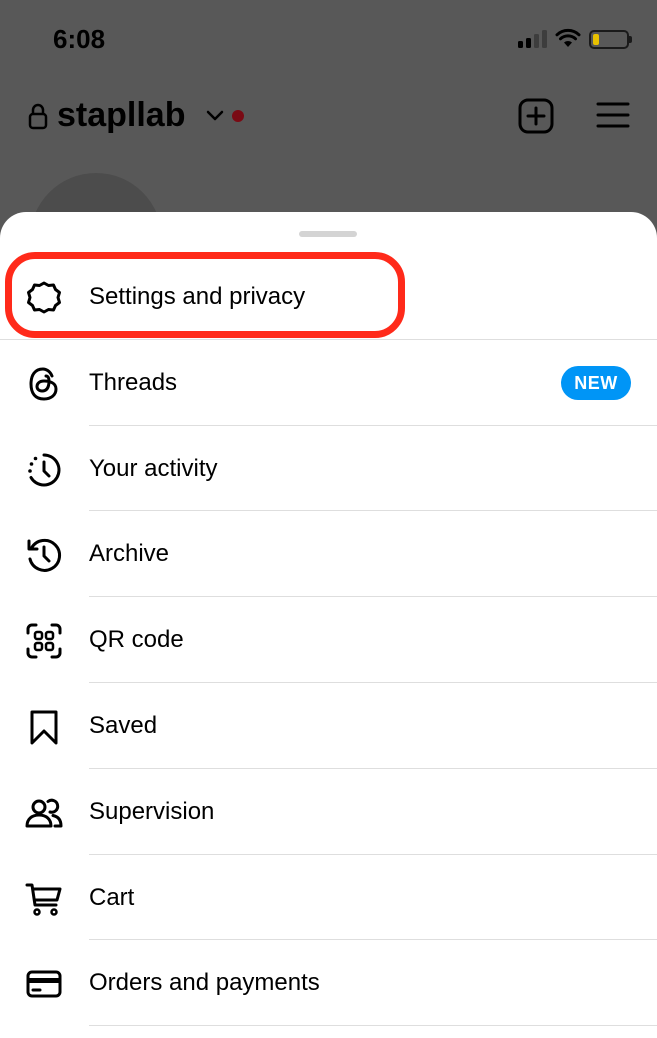 The width and height of the screenshot is (657, 1038). Describe the element at coordinates (44, 297) in the screenshot. I see `gear-icon` at that location.